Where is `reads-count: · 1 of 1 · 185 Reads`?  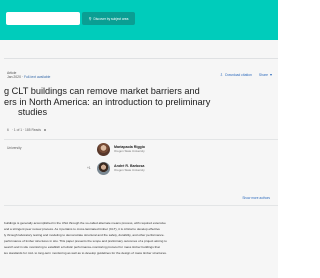
reads-count: · 1 of 1 · 185 Reads is located at coordinates (26, 130).